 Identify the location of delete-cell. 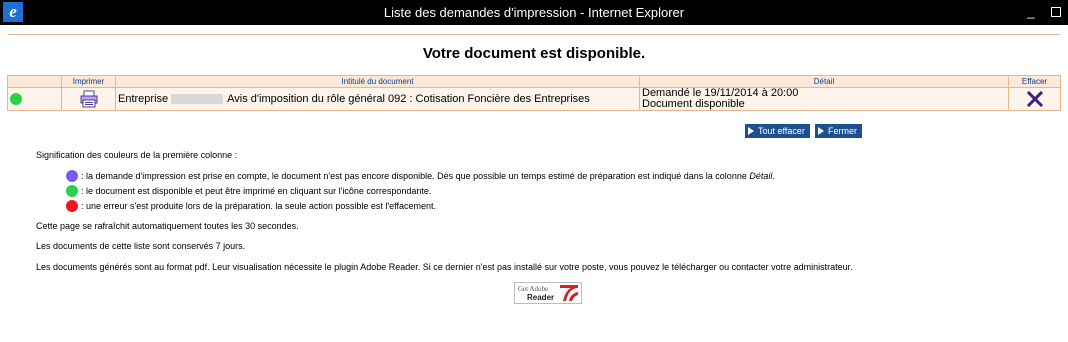
(1034, 99).